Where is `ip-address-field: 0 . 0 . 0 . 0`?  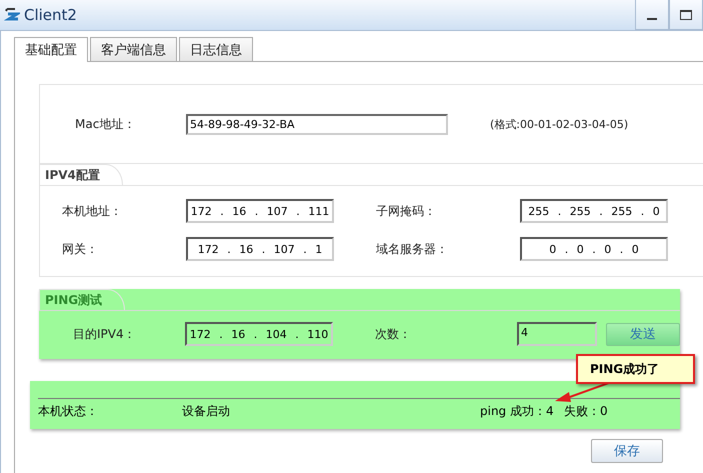 ip-address-field: 0 . 0 . 0 . 0 is located at coordinates (594, 249).